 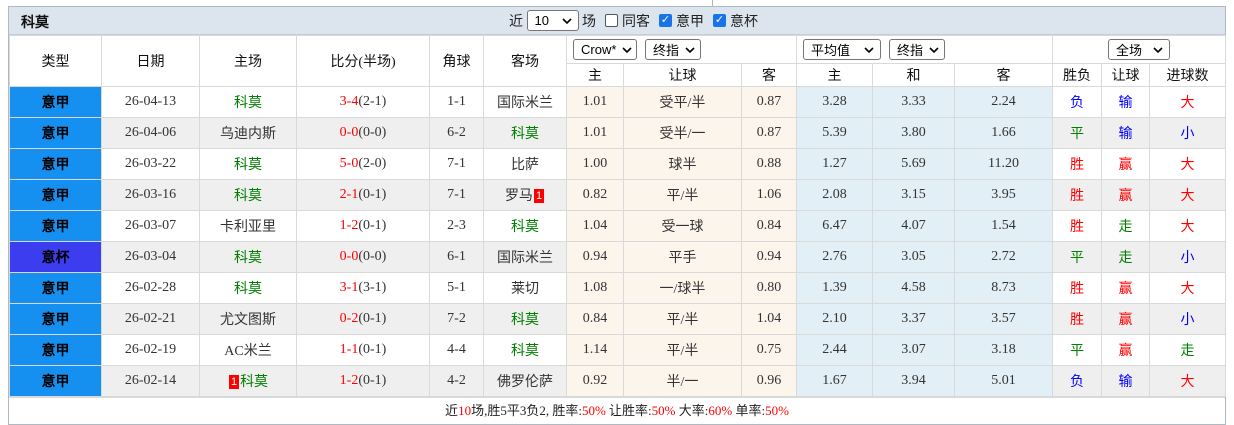 I want to click on serie-a-checkbox, so click(x=665, y=20).